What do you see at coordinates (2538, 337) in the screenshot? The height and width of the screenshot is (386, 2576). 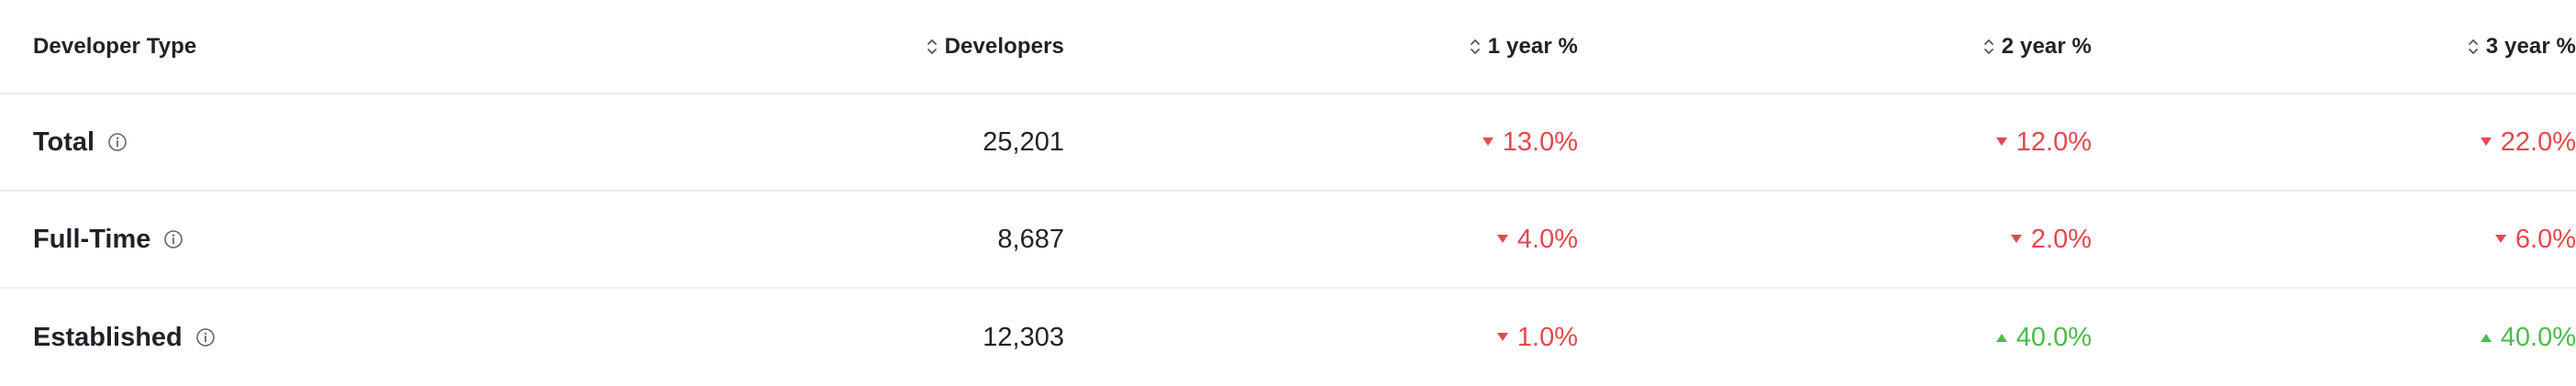 I see `y3-value: 40.0%` at bounding box center [2538, 337].